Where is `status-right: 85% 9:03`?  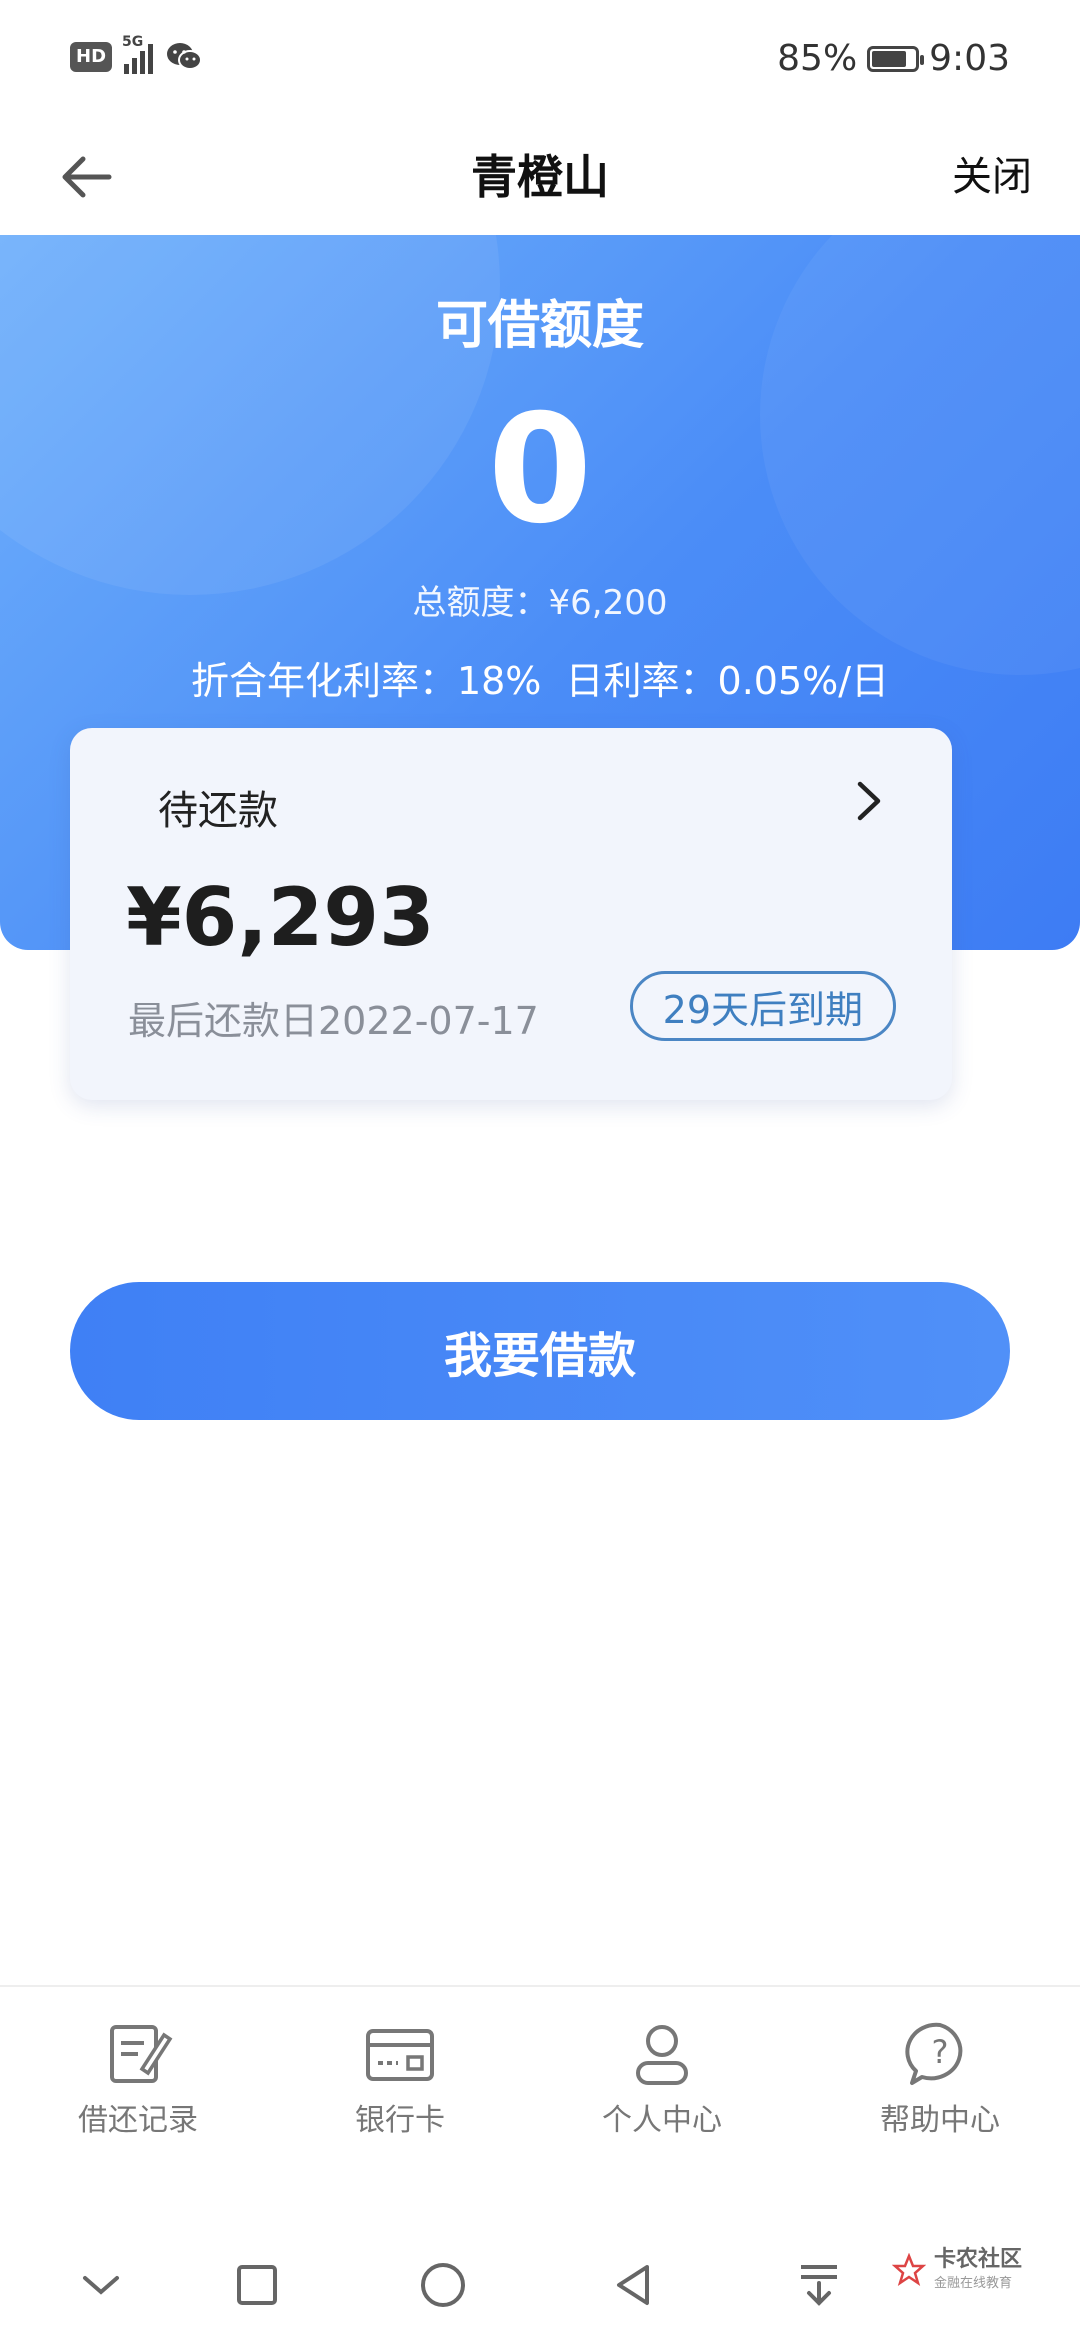
status-right: 85% 9:03 is located at coordinates (893, 58).